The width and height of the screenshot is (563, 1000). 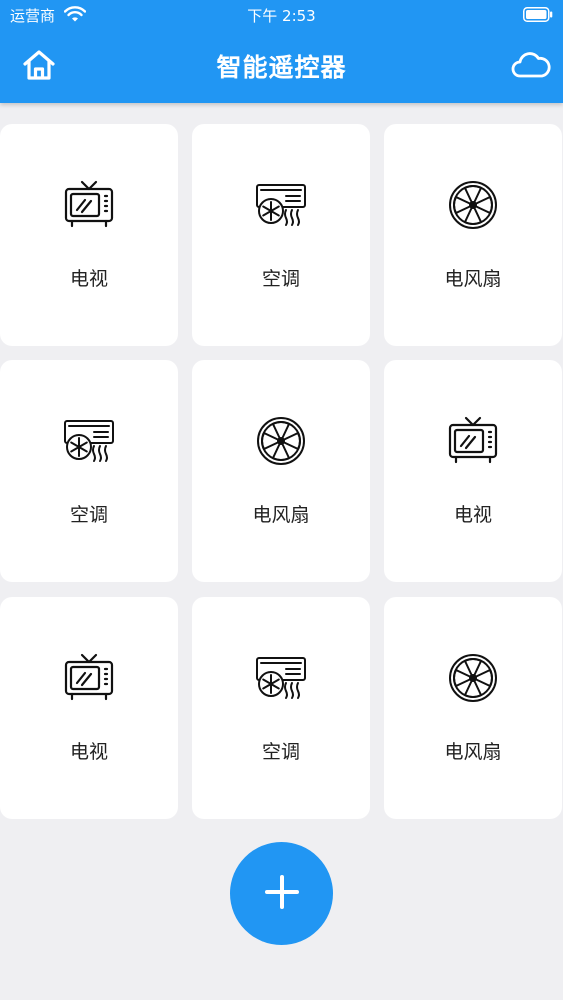 I want to click on cloud-icon, so click(x=531, y=67).